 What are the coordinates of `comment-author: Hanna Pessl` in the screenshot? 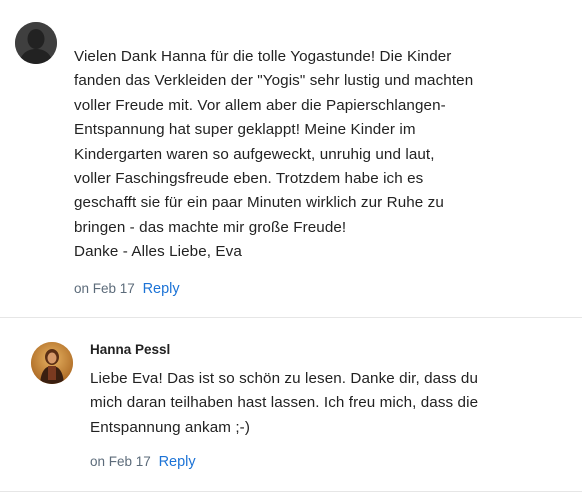 It's located at (130, 349).